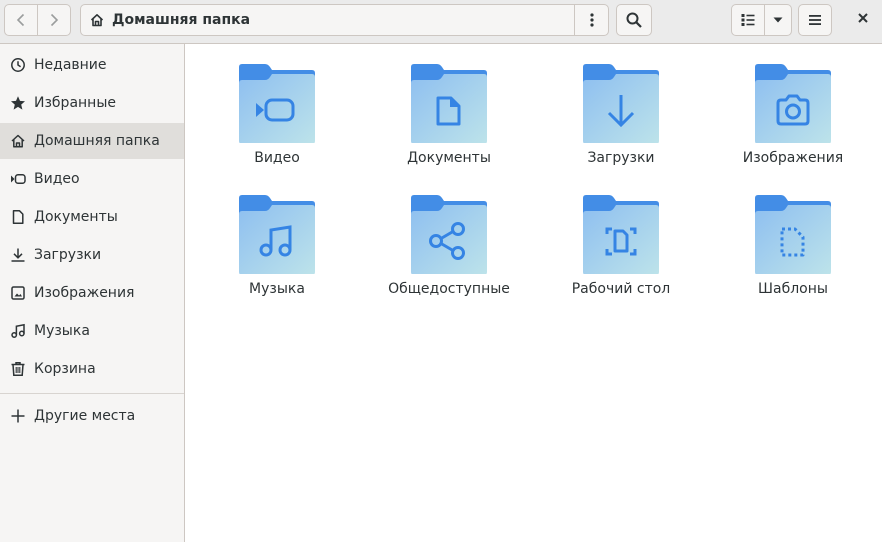 The image size is (882, 542). I want to click on folder-label: Рабочий стол, so click(621, 289).